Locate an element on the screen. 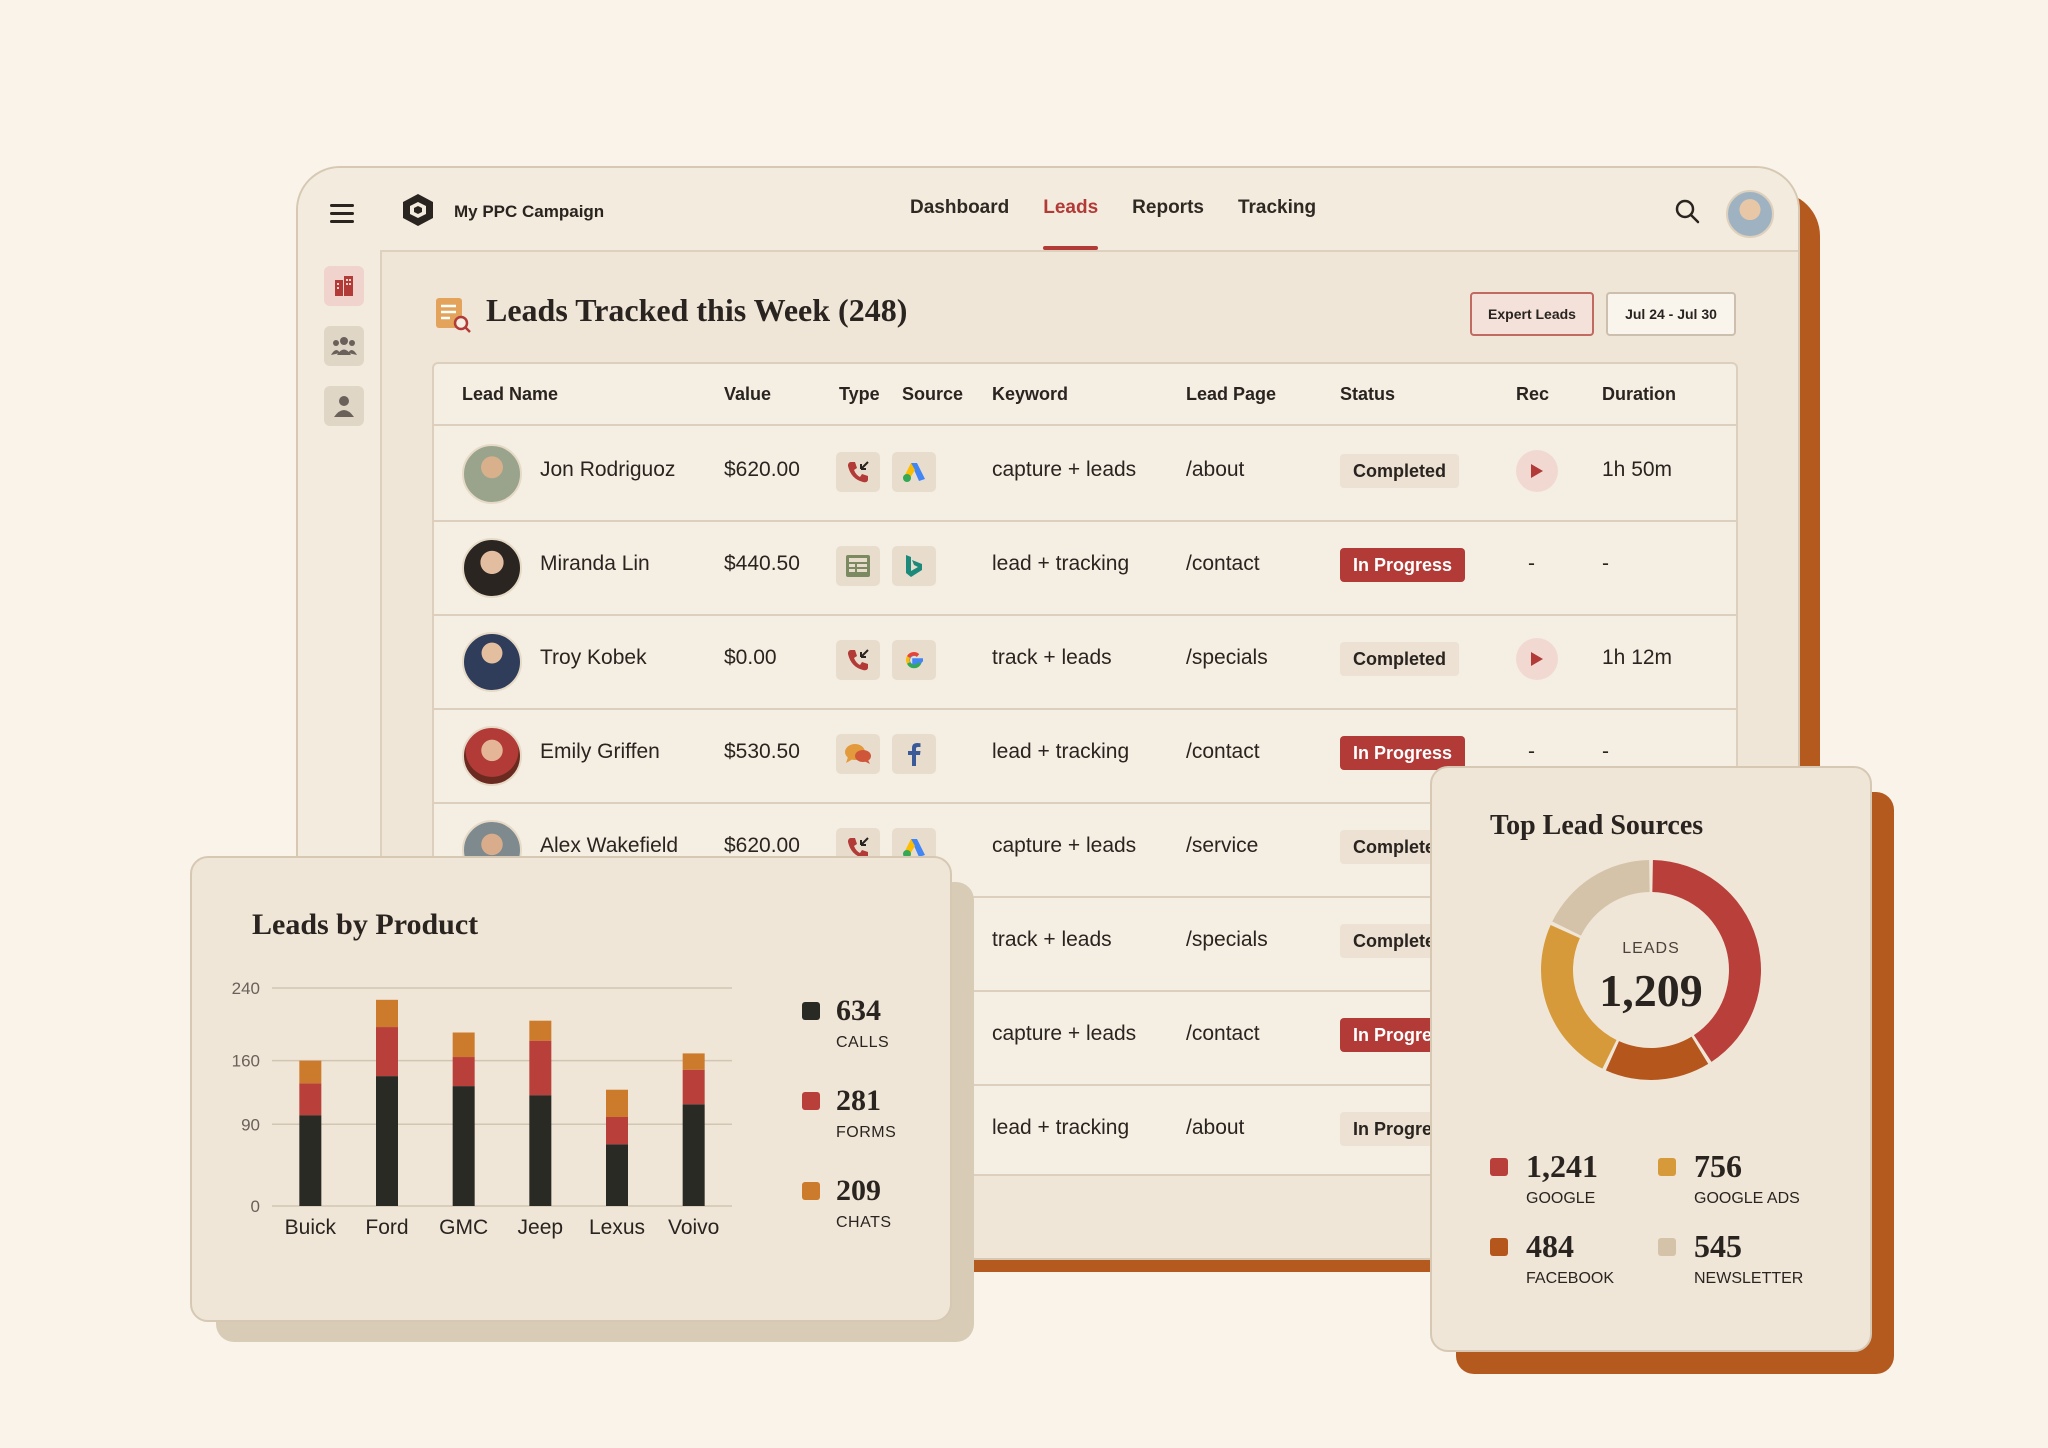 This screenshot has width=2048, height=1448. lead-name: Miranda Lin is located at coordinates (595, 564).